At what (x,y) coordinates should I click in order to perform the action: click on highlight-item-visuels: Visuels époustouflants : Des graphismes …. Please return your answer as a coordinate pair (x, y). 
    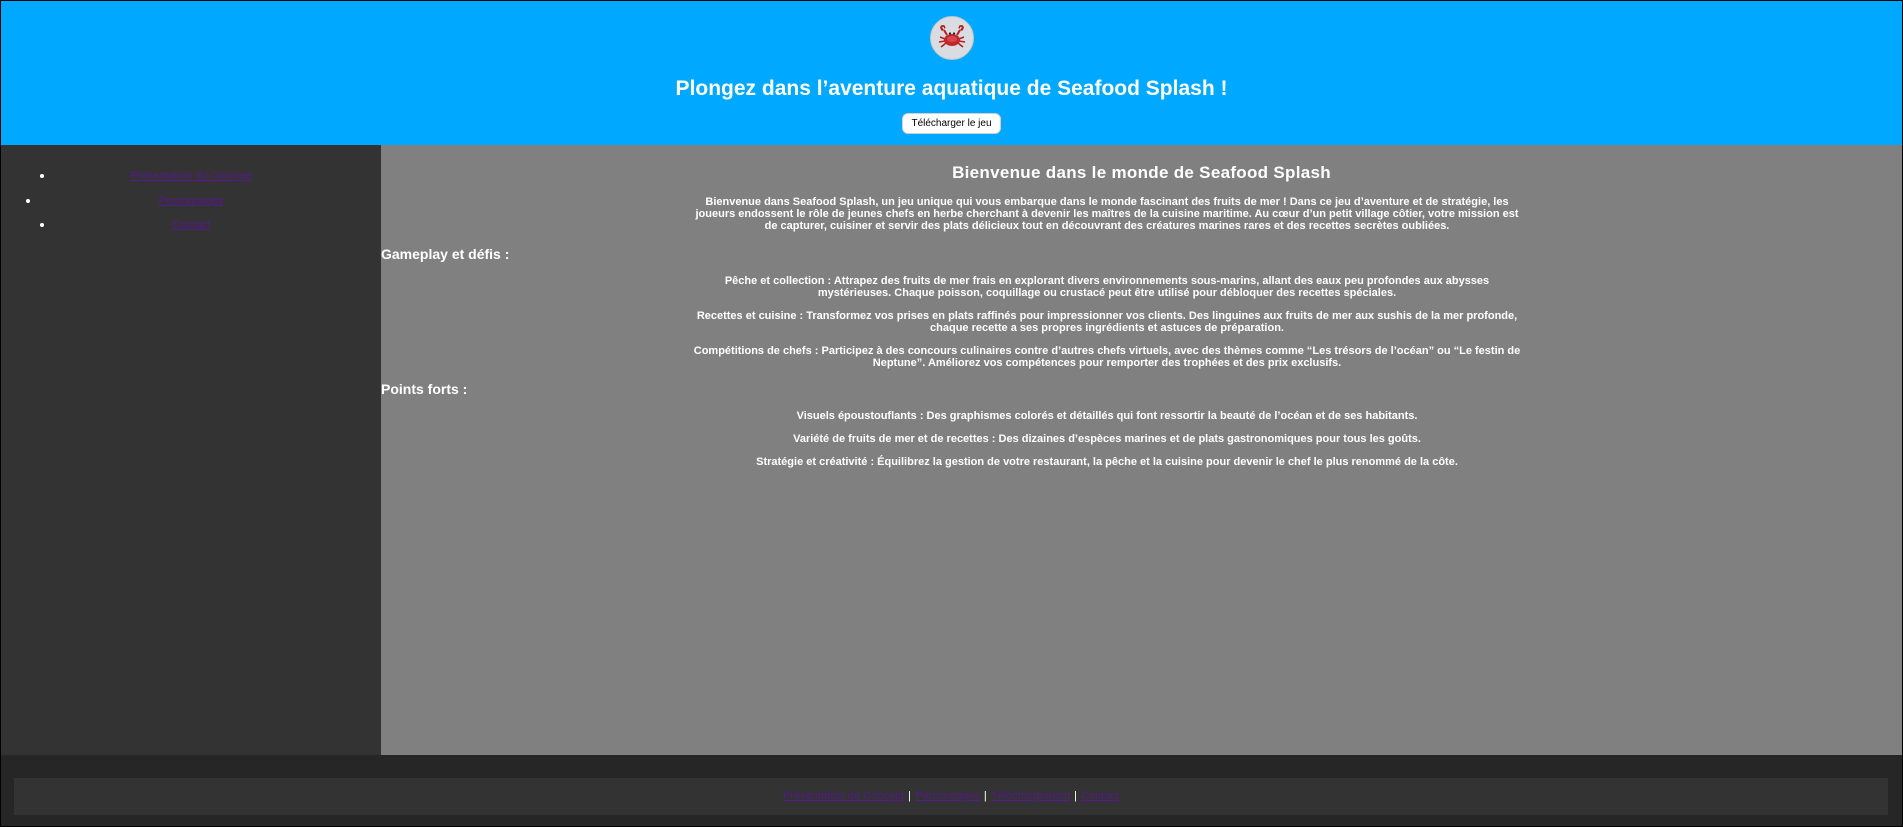
    Looking at the image, I should click on (1107, 416).